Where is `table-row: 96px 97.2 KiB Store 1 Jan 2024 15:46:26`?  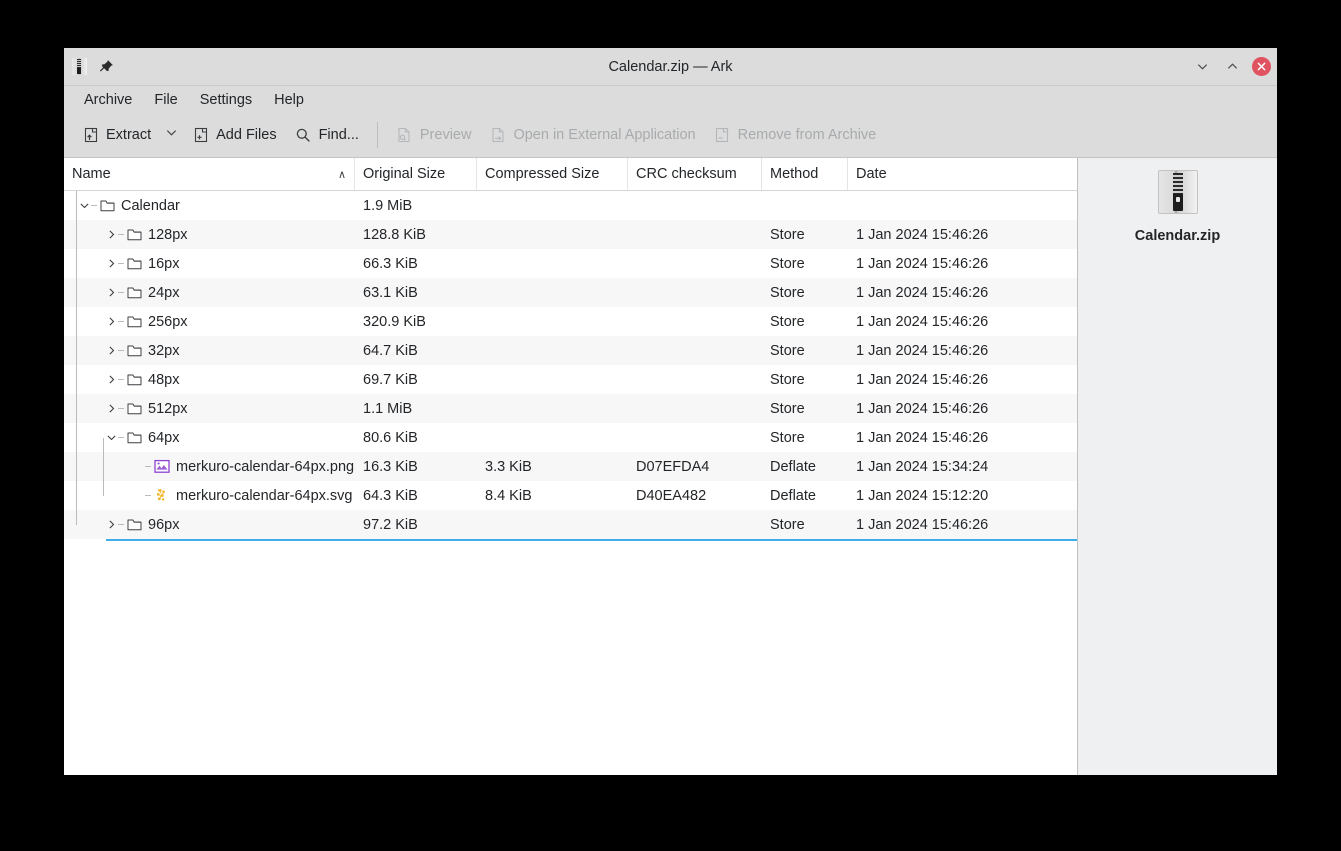 table-row: 96px 97.2 KiB Store 1 Jan 2024 15:46:26 is located at coordinates (570, 524).